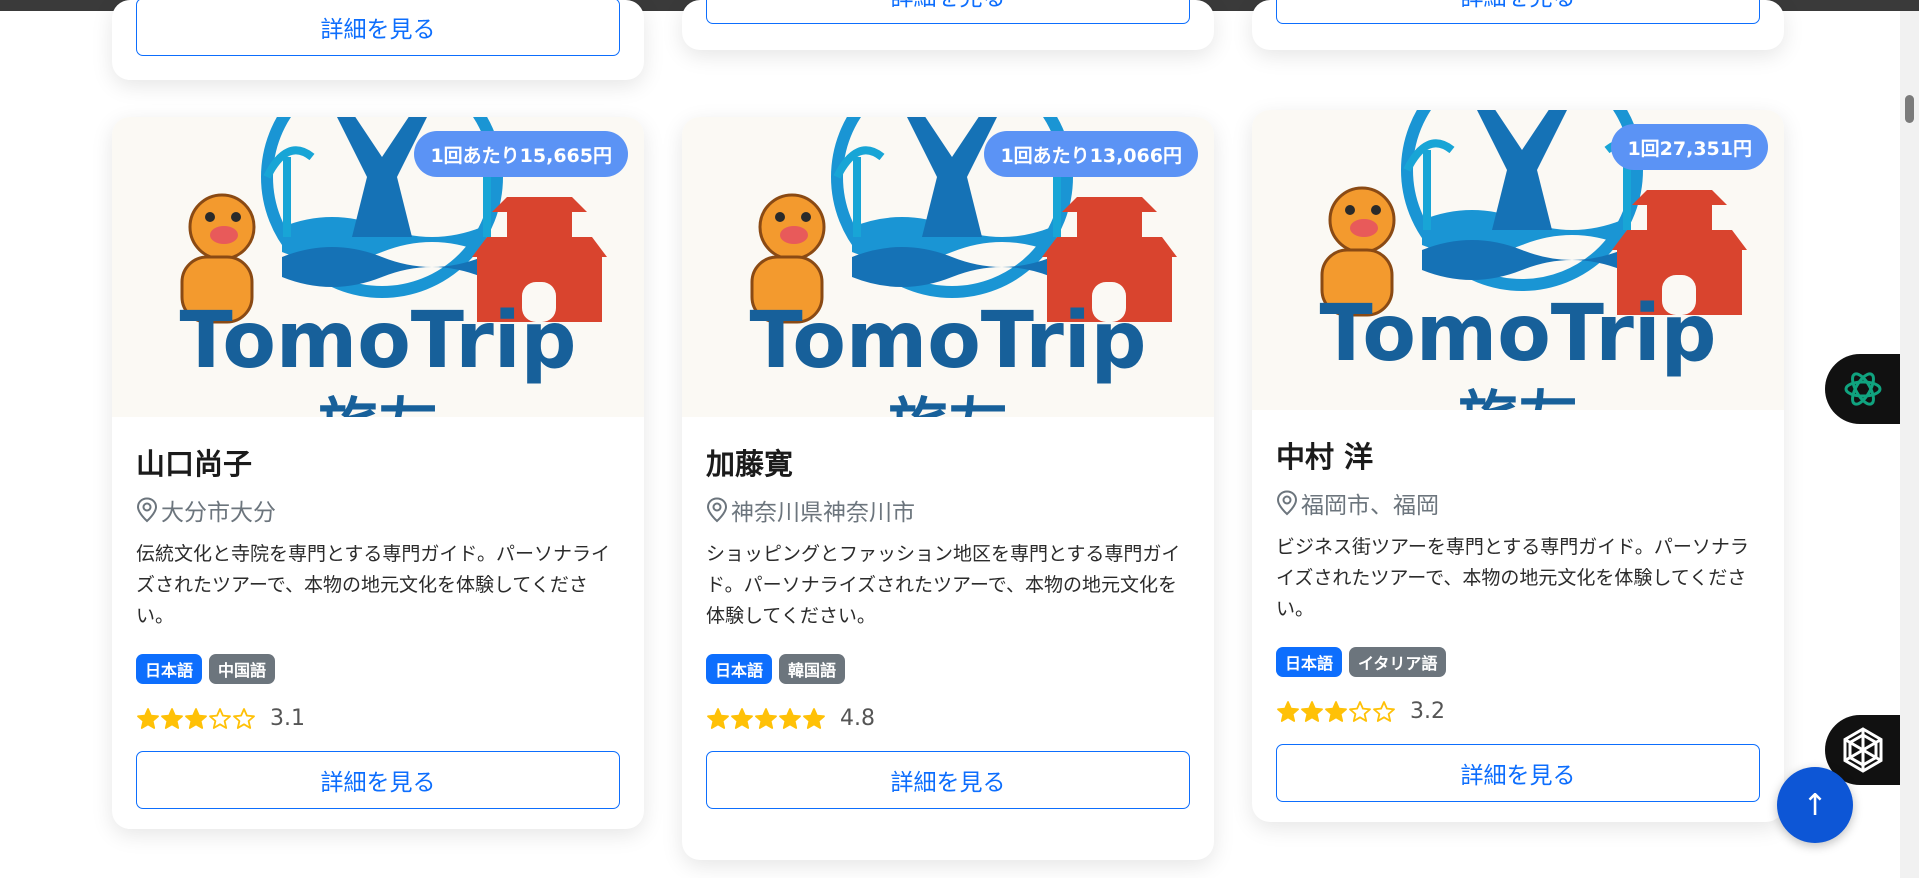  I want to click on guide-name: 山口尚子, so click(194, 464).